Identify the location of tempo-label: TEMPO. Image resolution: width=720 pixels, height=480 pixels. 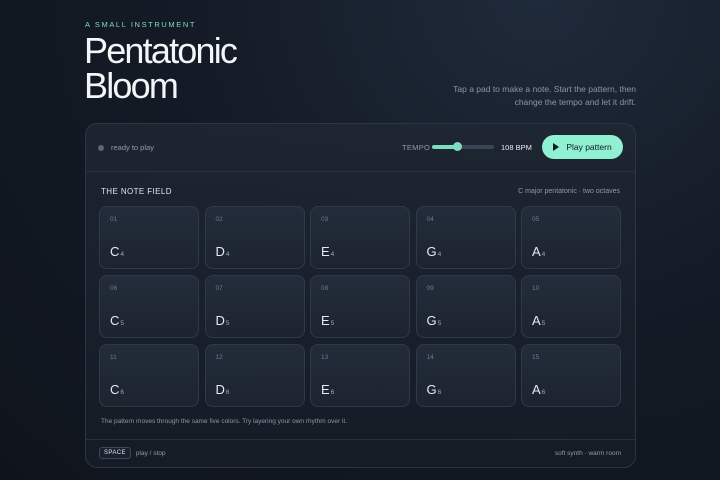
(416, 147).